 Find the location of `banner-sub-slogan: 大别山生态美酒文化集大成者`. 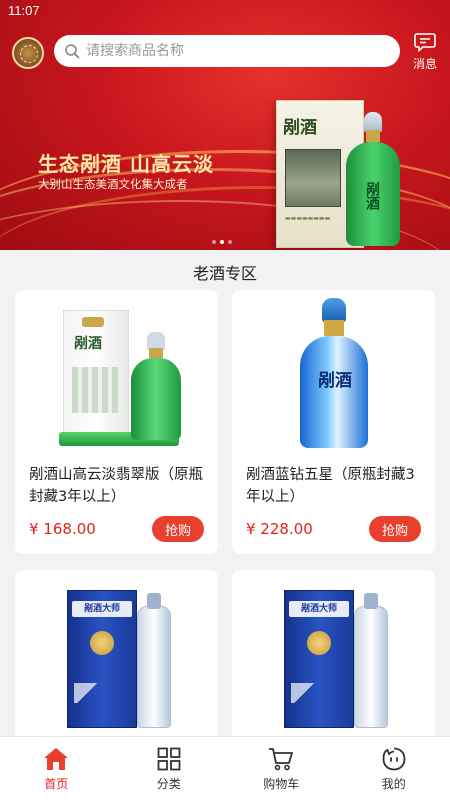

banner-sub-slogan: 大别山生态美酒文化集大成者 is located at coordinates (113, 184).